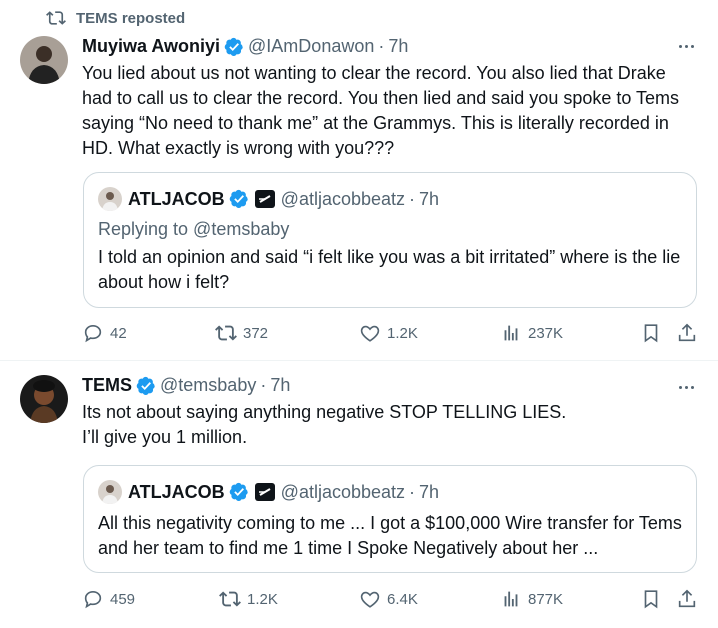 Image resolution: width=718 pixels, height=628 pixels. I want to click on repost-icon, so click(56, 18).